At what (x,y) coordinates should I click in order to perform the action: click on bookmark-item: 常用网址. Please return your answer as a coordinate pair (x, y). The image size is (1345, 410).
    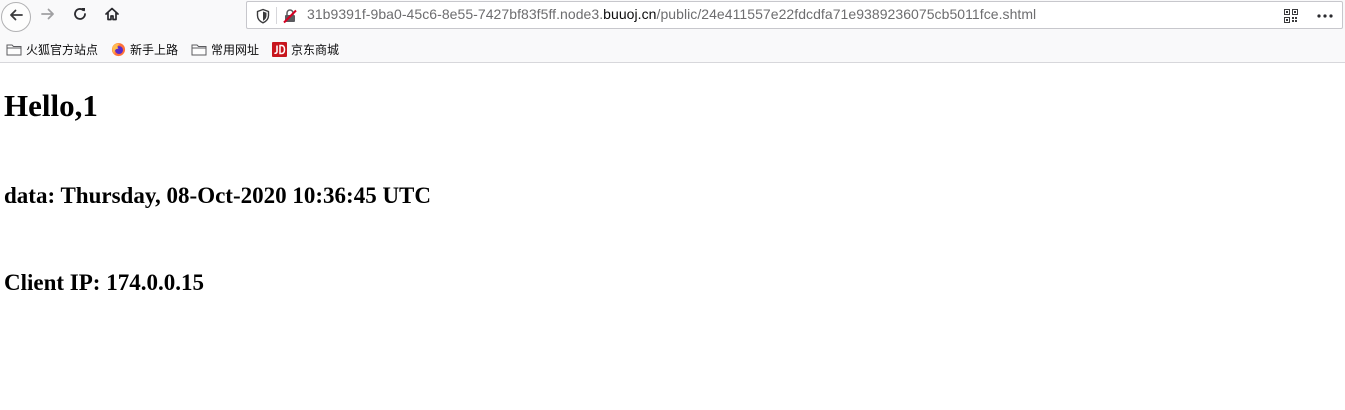
    Looking at the image, I should click on (225, 49).